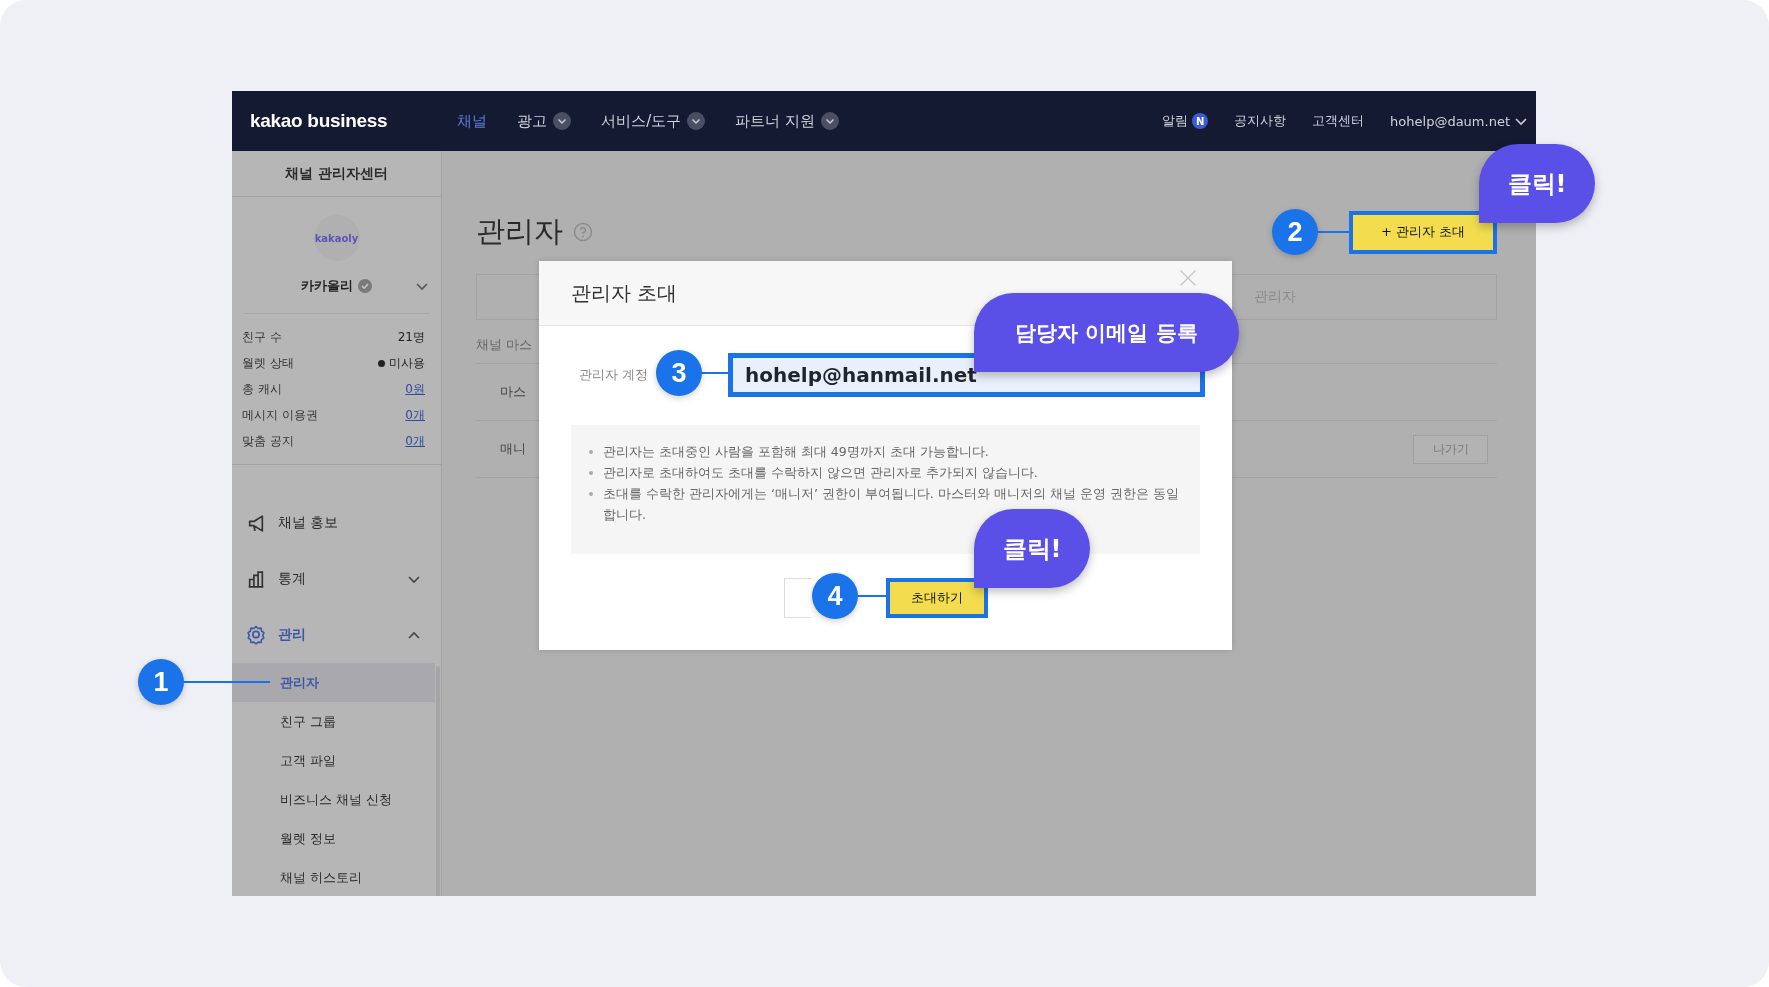 The width and height of the screenshot is (1769, 987). What do you see at coordinates (936, 598) in the screenshot?
I see `invite-button: 초대하기` at bounding box center [936, 598].